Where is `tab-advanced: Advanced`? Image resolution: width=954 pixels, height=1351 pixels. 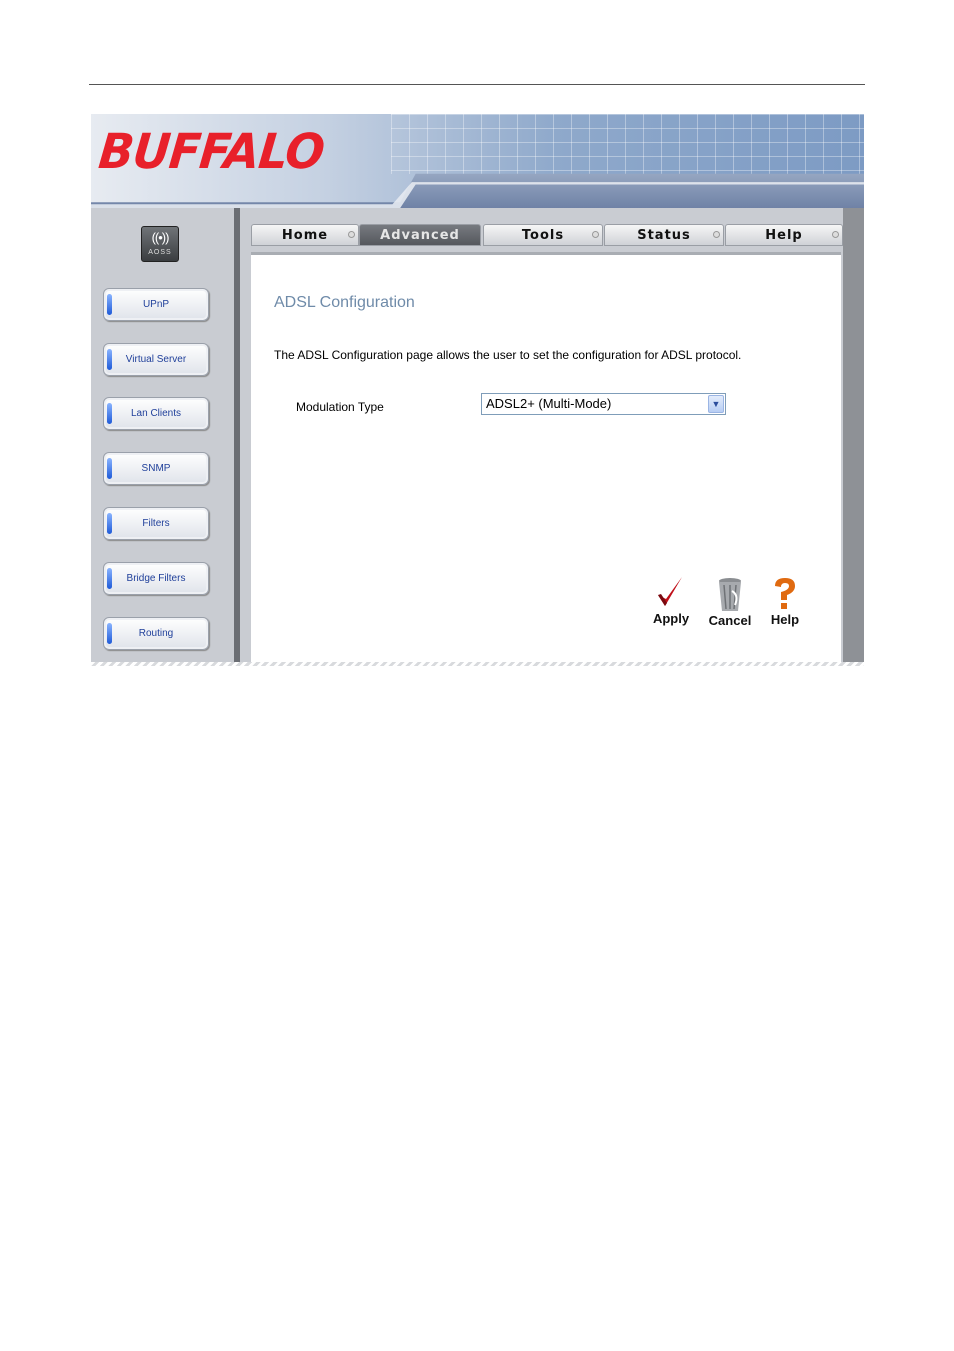 tab-advanced: Advanced is located at coordinates (420, 235).